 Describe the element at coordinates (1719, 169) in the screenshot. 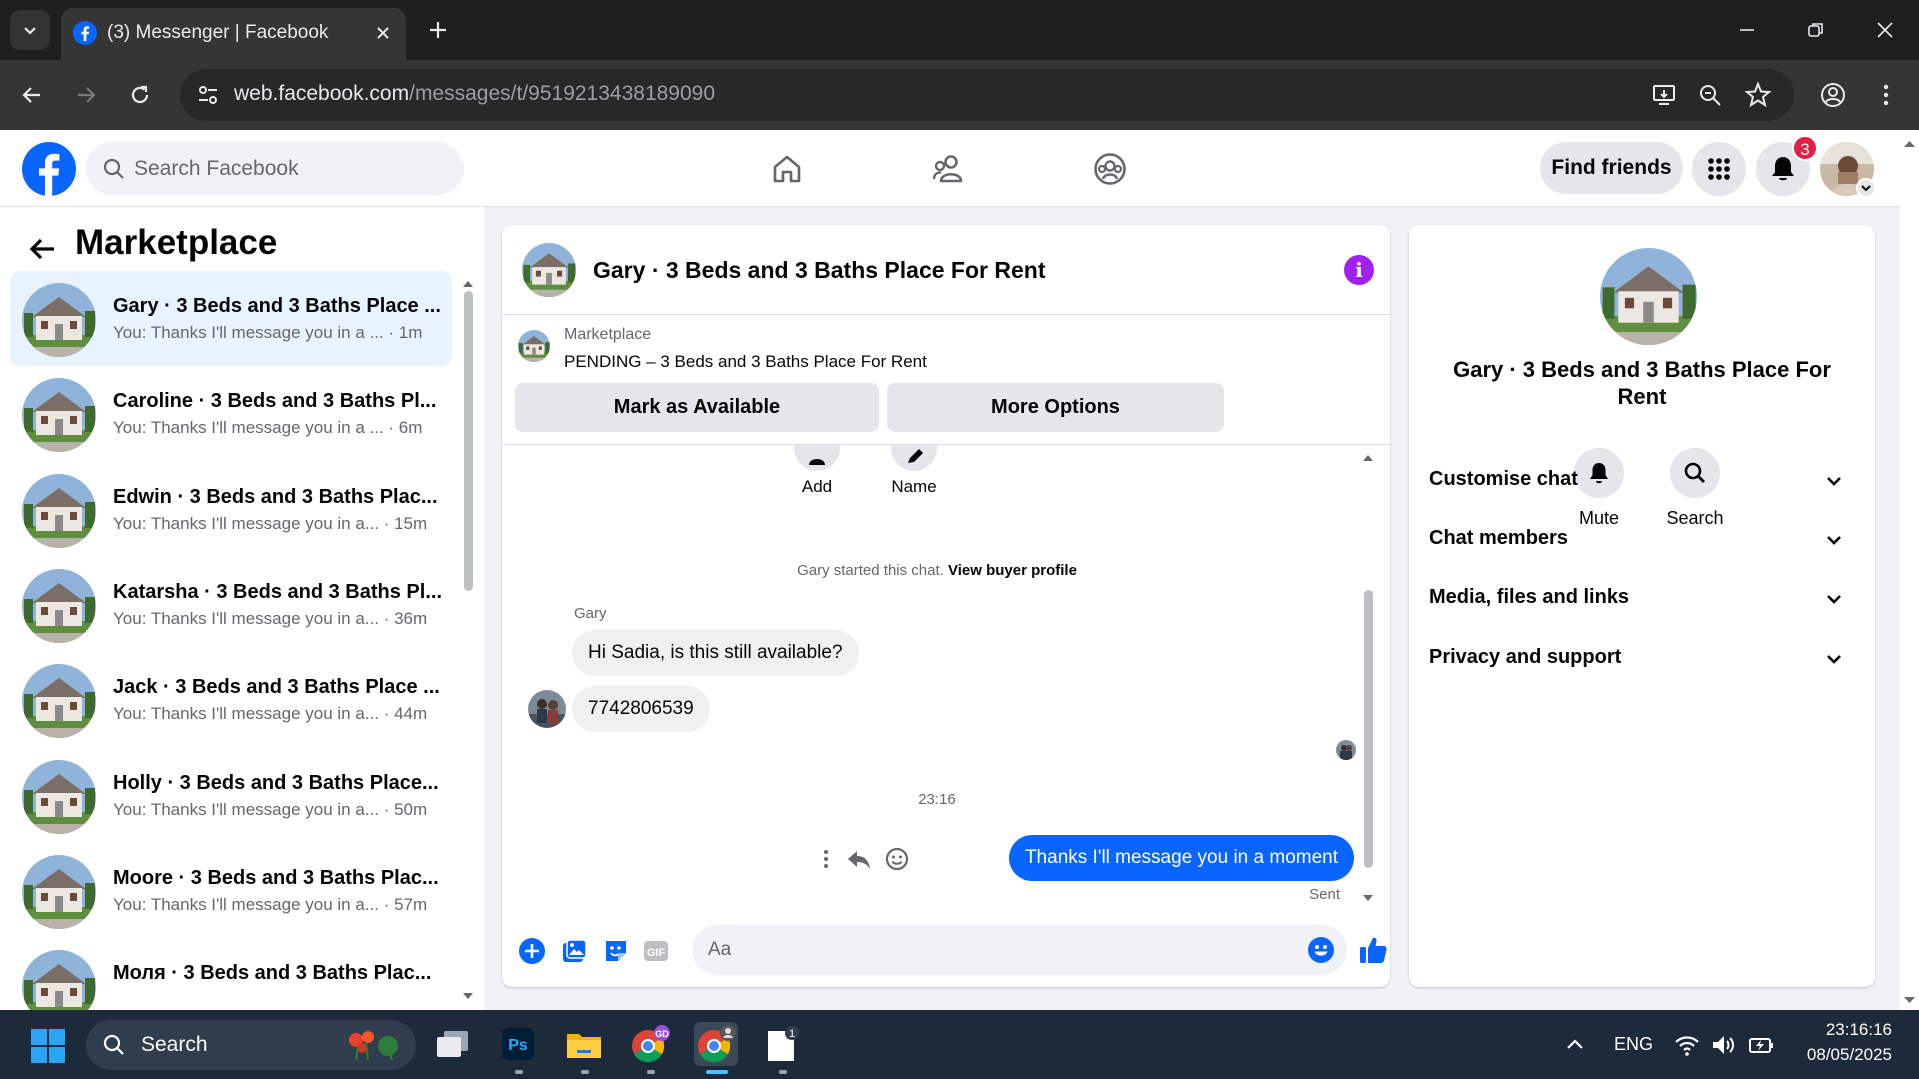

I see `menu-button` at that location.